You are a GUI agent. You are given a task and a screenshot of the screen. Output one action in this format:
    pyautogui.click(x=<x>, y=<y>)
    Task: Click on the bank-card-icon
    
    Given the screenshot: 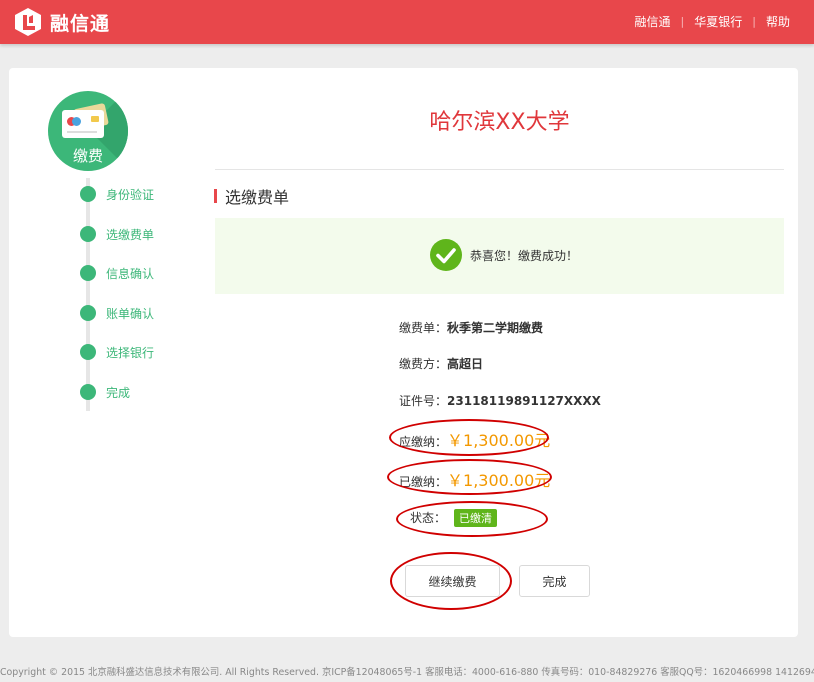 What is the action you would take?
    pyautogui.click(x=83, y=124)
    